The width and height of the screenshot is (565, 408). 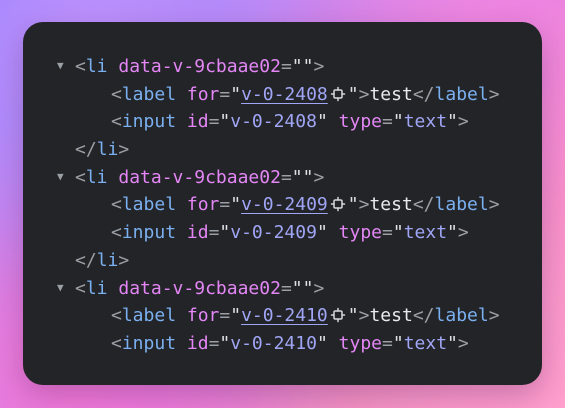 What do you see at coordinates (107, 150) in the screenshot?
I see `closing-tag-name: li` at bounding box center [107, 150].